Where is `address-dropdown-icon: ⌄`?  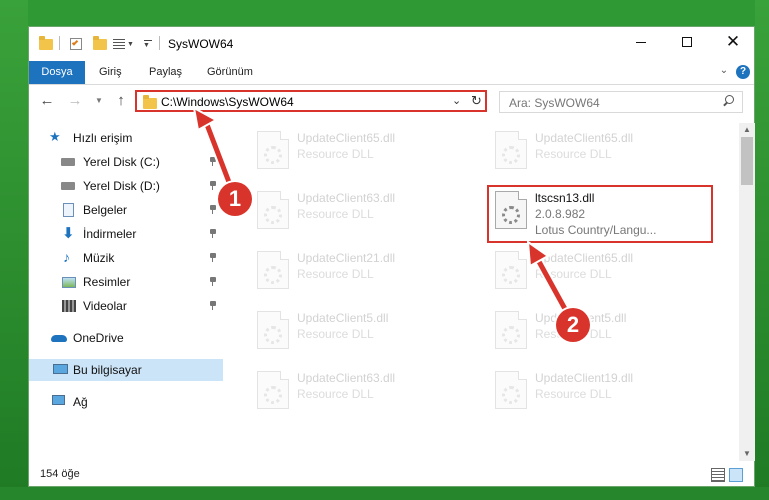 address-dropdown-icon: ⌄ is located at coordinates (456, 100).